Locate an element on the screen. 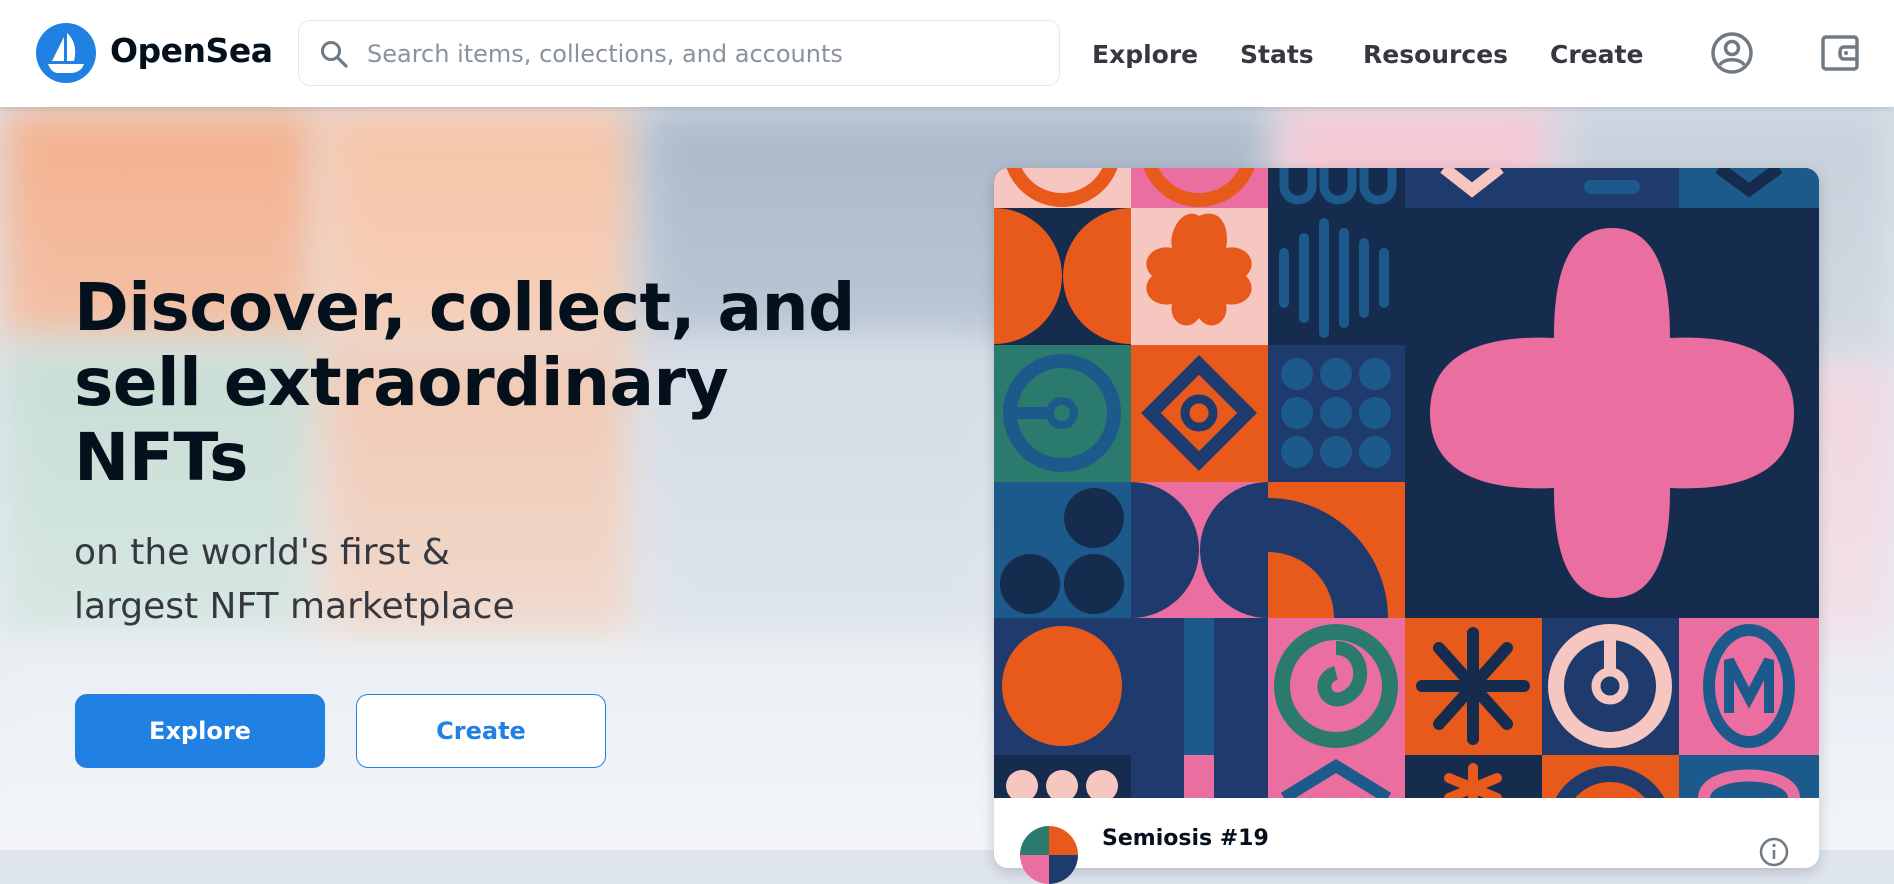 The width and height of the screenshot is (1894, 884). account-circle-icon is located at coordinates (1732, 55).